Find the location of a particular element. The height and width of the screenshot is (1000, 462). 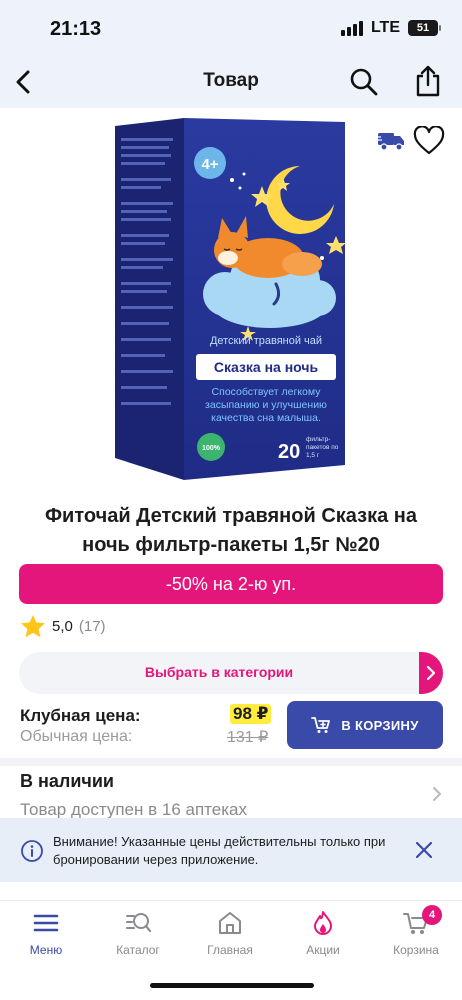

tab-label: Акции is located at coordinates (323, 950).